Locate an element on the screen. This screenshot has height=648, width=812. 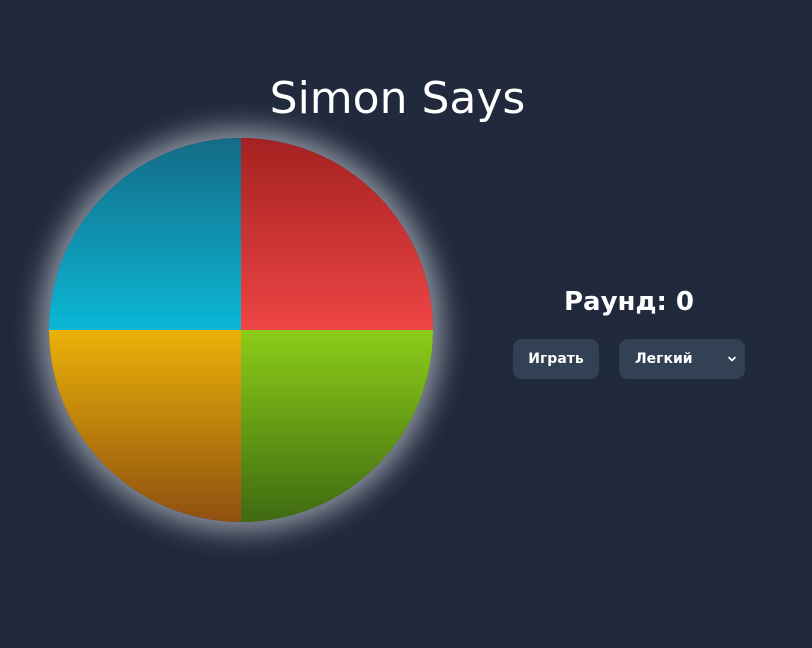
pad-blue is located at coordinates (145, 234).